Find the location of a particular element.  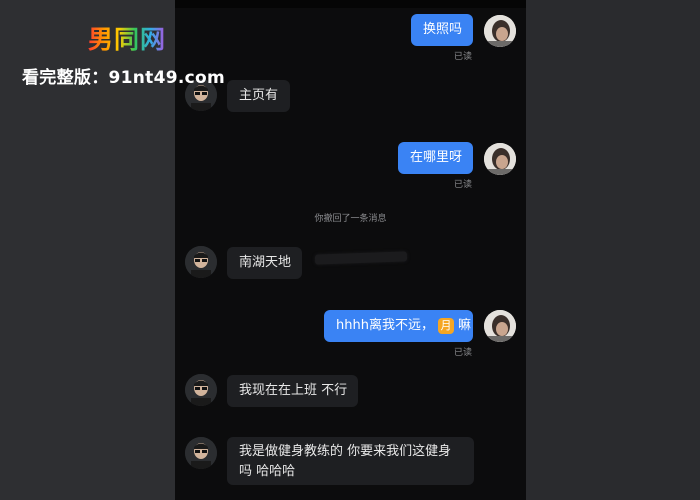

message-bubble-received: 我是做健身教练的 你要来我们这健身吗 哈哈哈 is located at coordinates (350, 461).